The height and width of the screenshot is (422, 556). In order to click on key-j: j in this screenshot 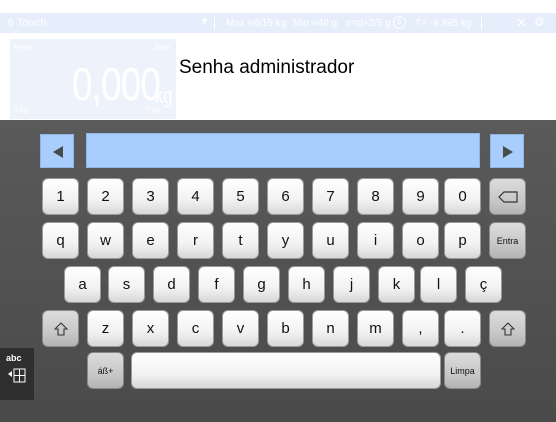, I will do `click(351, 284)`.